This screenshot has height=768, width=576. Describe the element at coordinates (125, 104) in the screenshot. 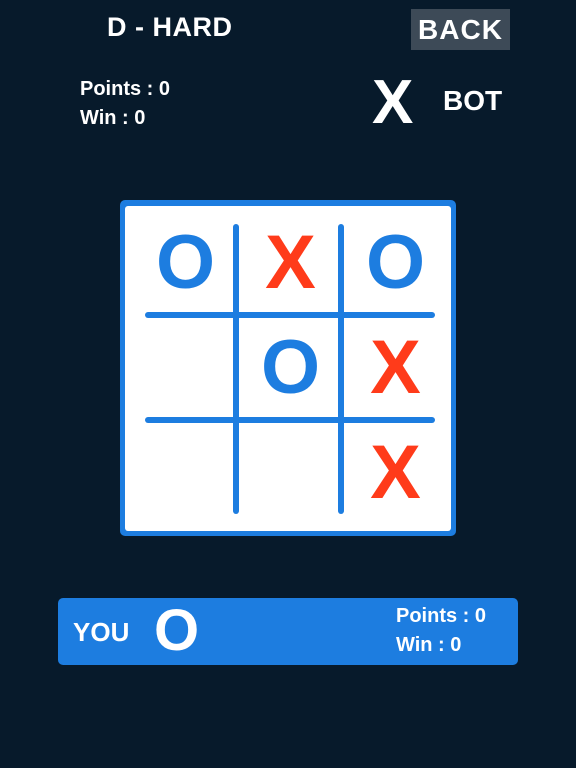

I see `bot-stats: Points : 0 Win : 0` at that location.